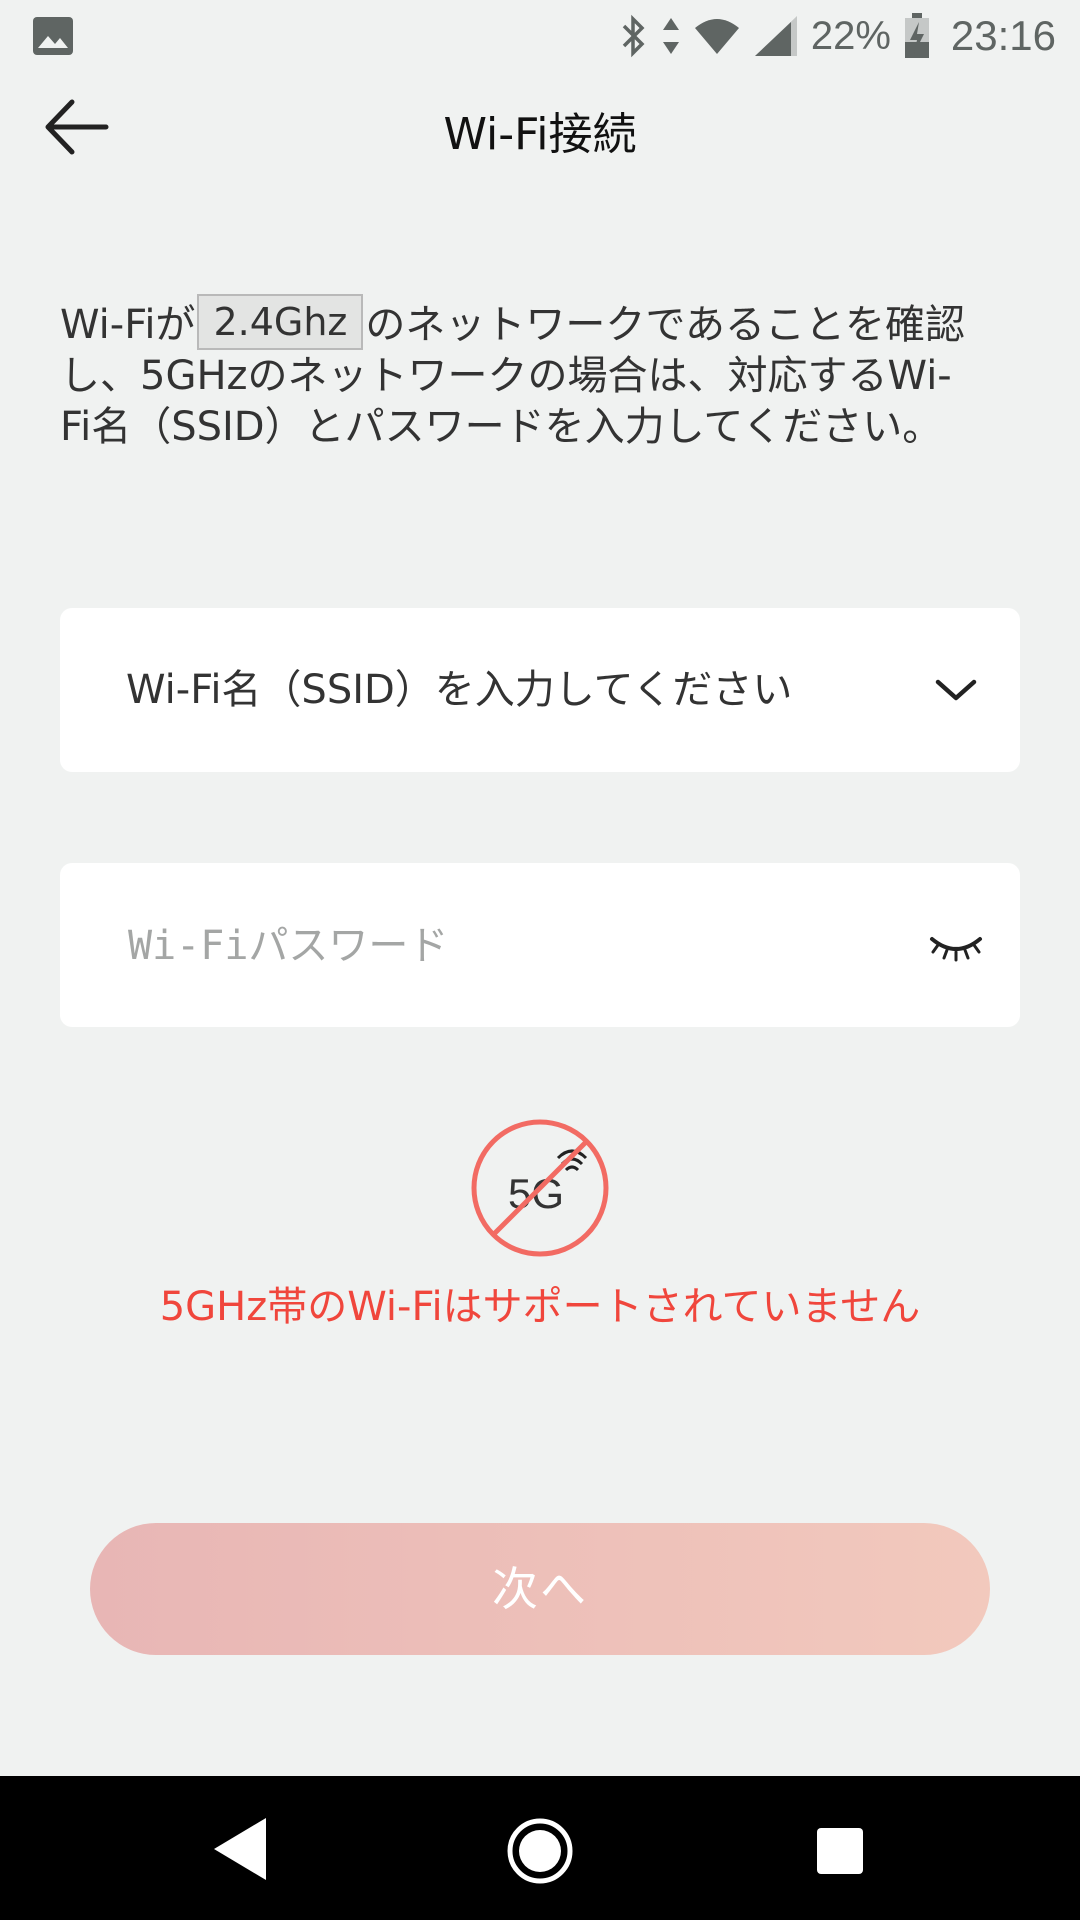 This screenshot has height=1920, width=1080. Describe the element at coordinates (670, 36) in the screenshot. I see `data-arrows-icon` at that location.